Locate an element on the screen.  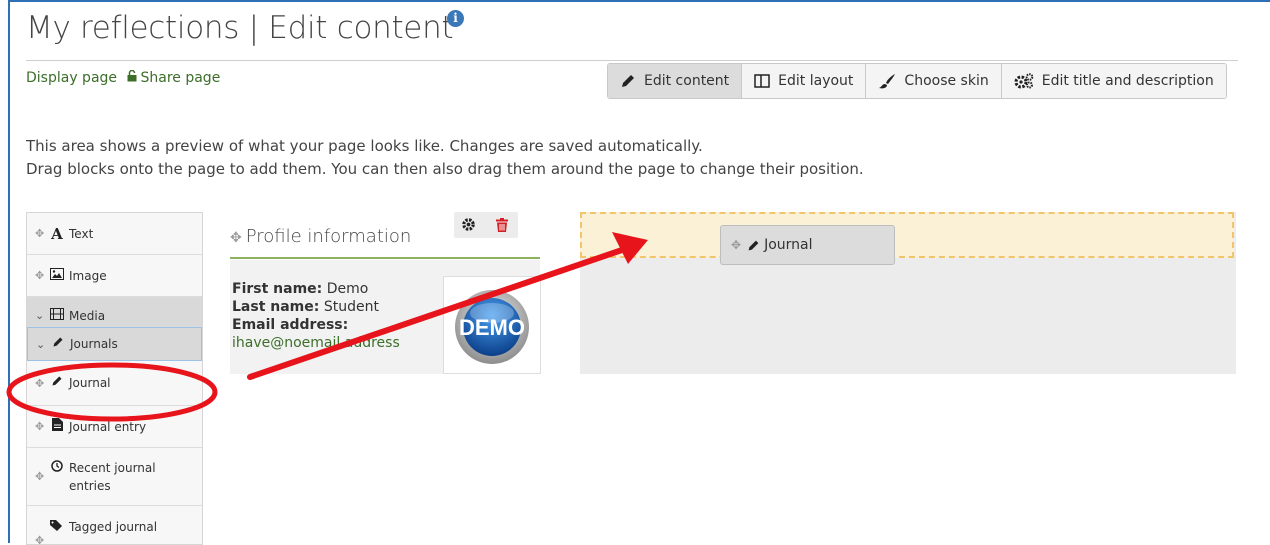
palette-item-journal-entry: ✥ Journal entry is located at coordinates (114, 427).